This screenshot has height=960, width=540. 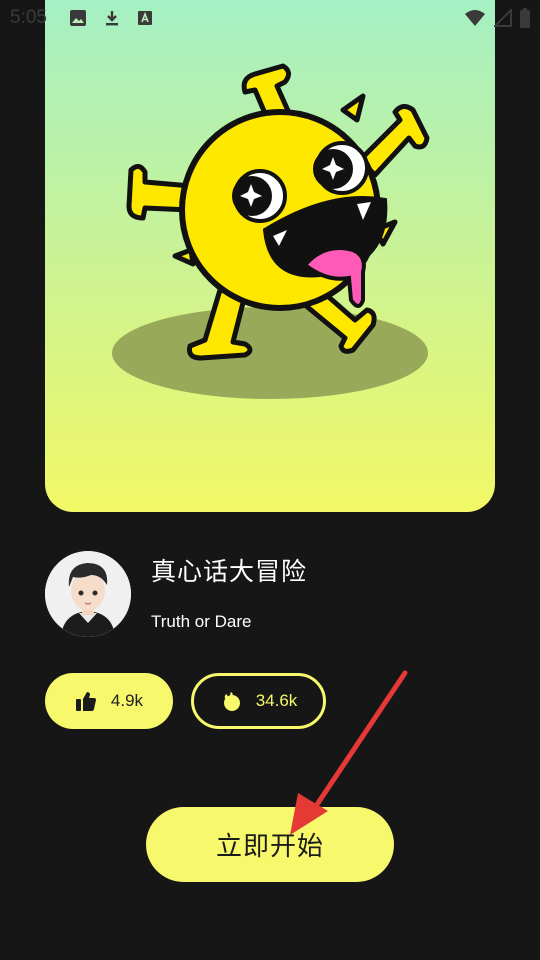 What do you see at coordinates (503, 18) in the screenshot?
I see `signal-icon` at bounding box center [503, 18].